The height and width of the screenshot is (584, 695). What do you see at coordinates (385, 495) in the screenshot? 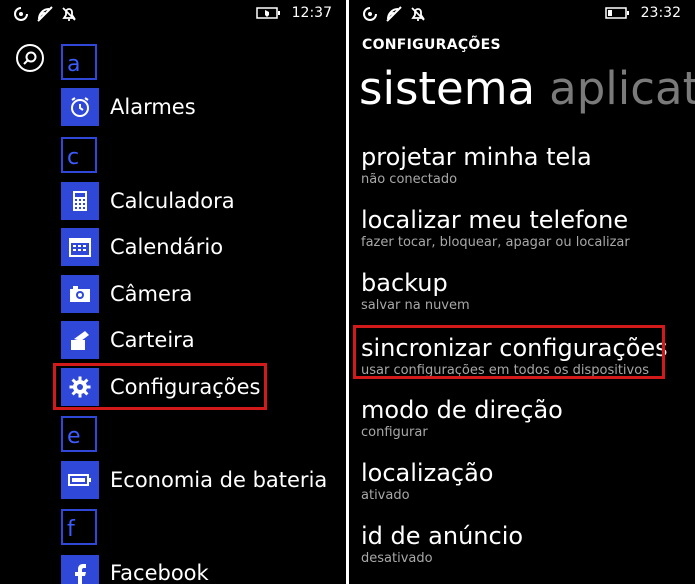
I see `setting-subtitle: ativado` at bounding box center [385, 495].